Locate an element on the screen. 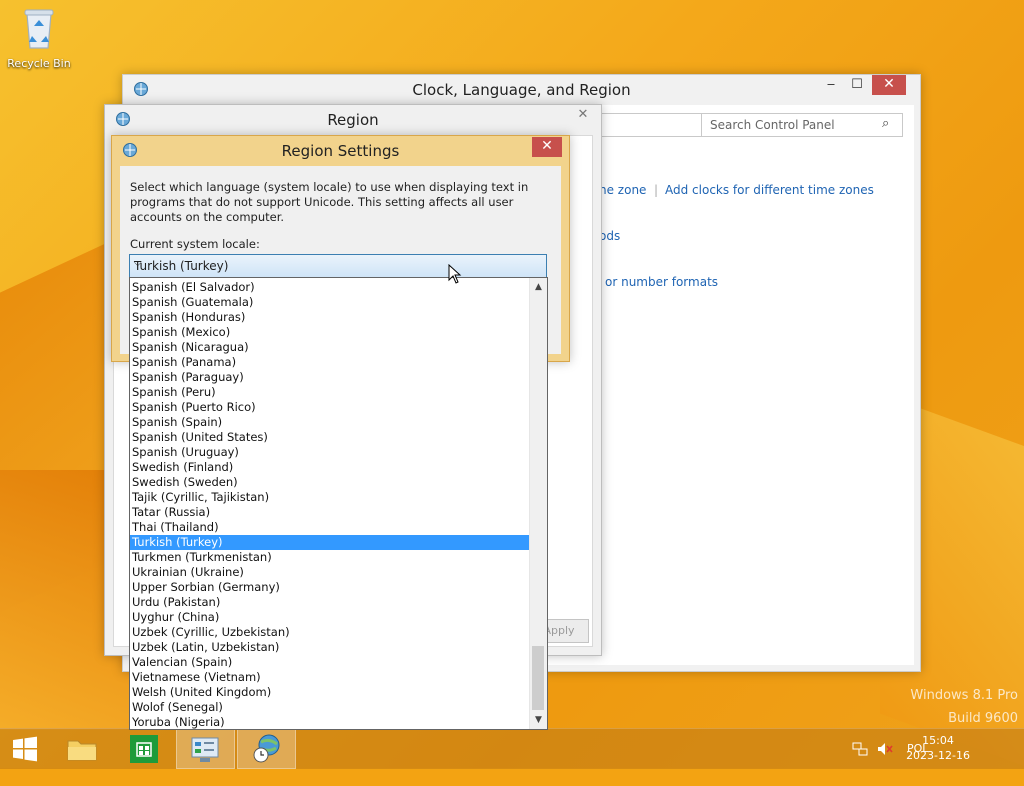  taskbar: POL 15:04 2023-12-16 is located at coordinates (512, 748).